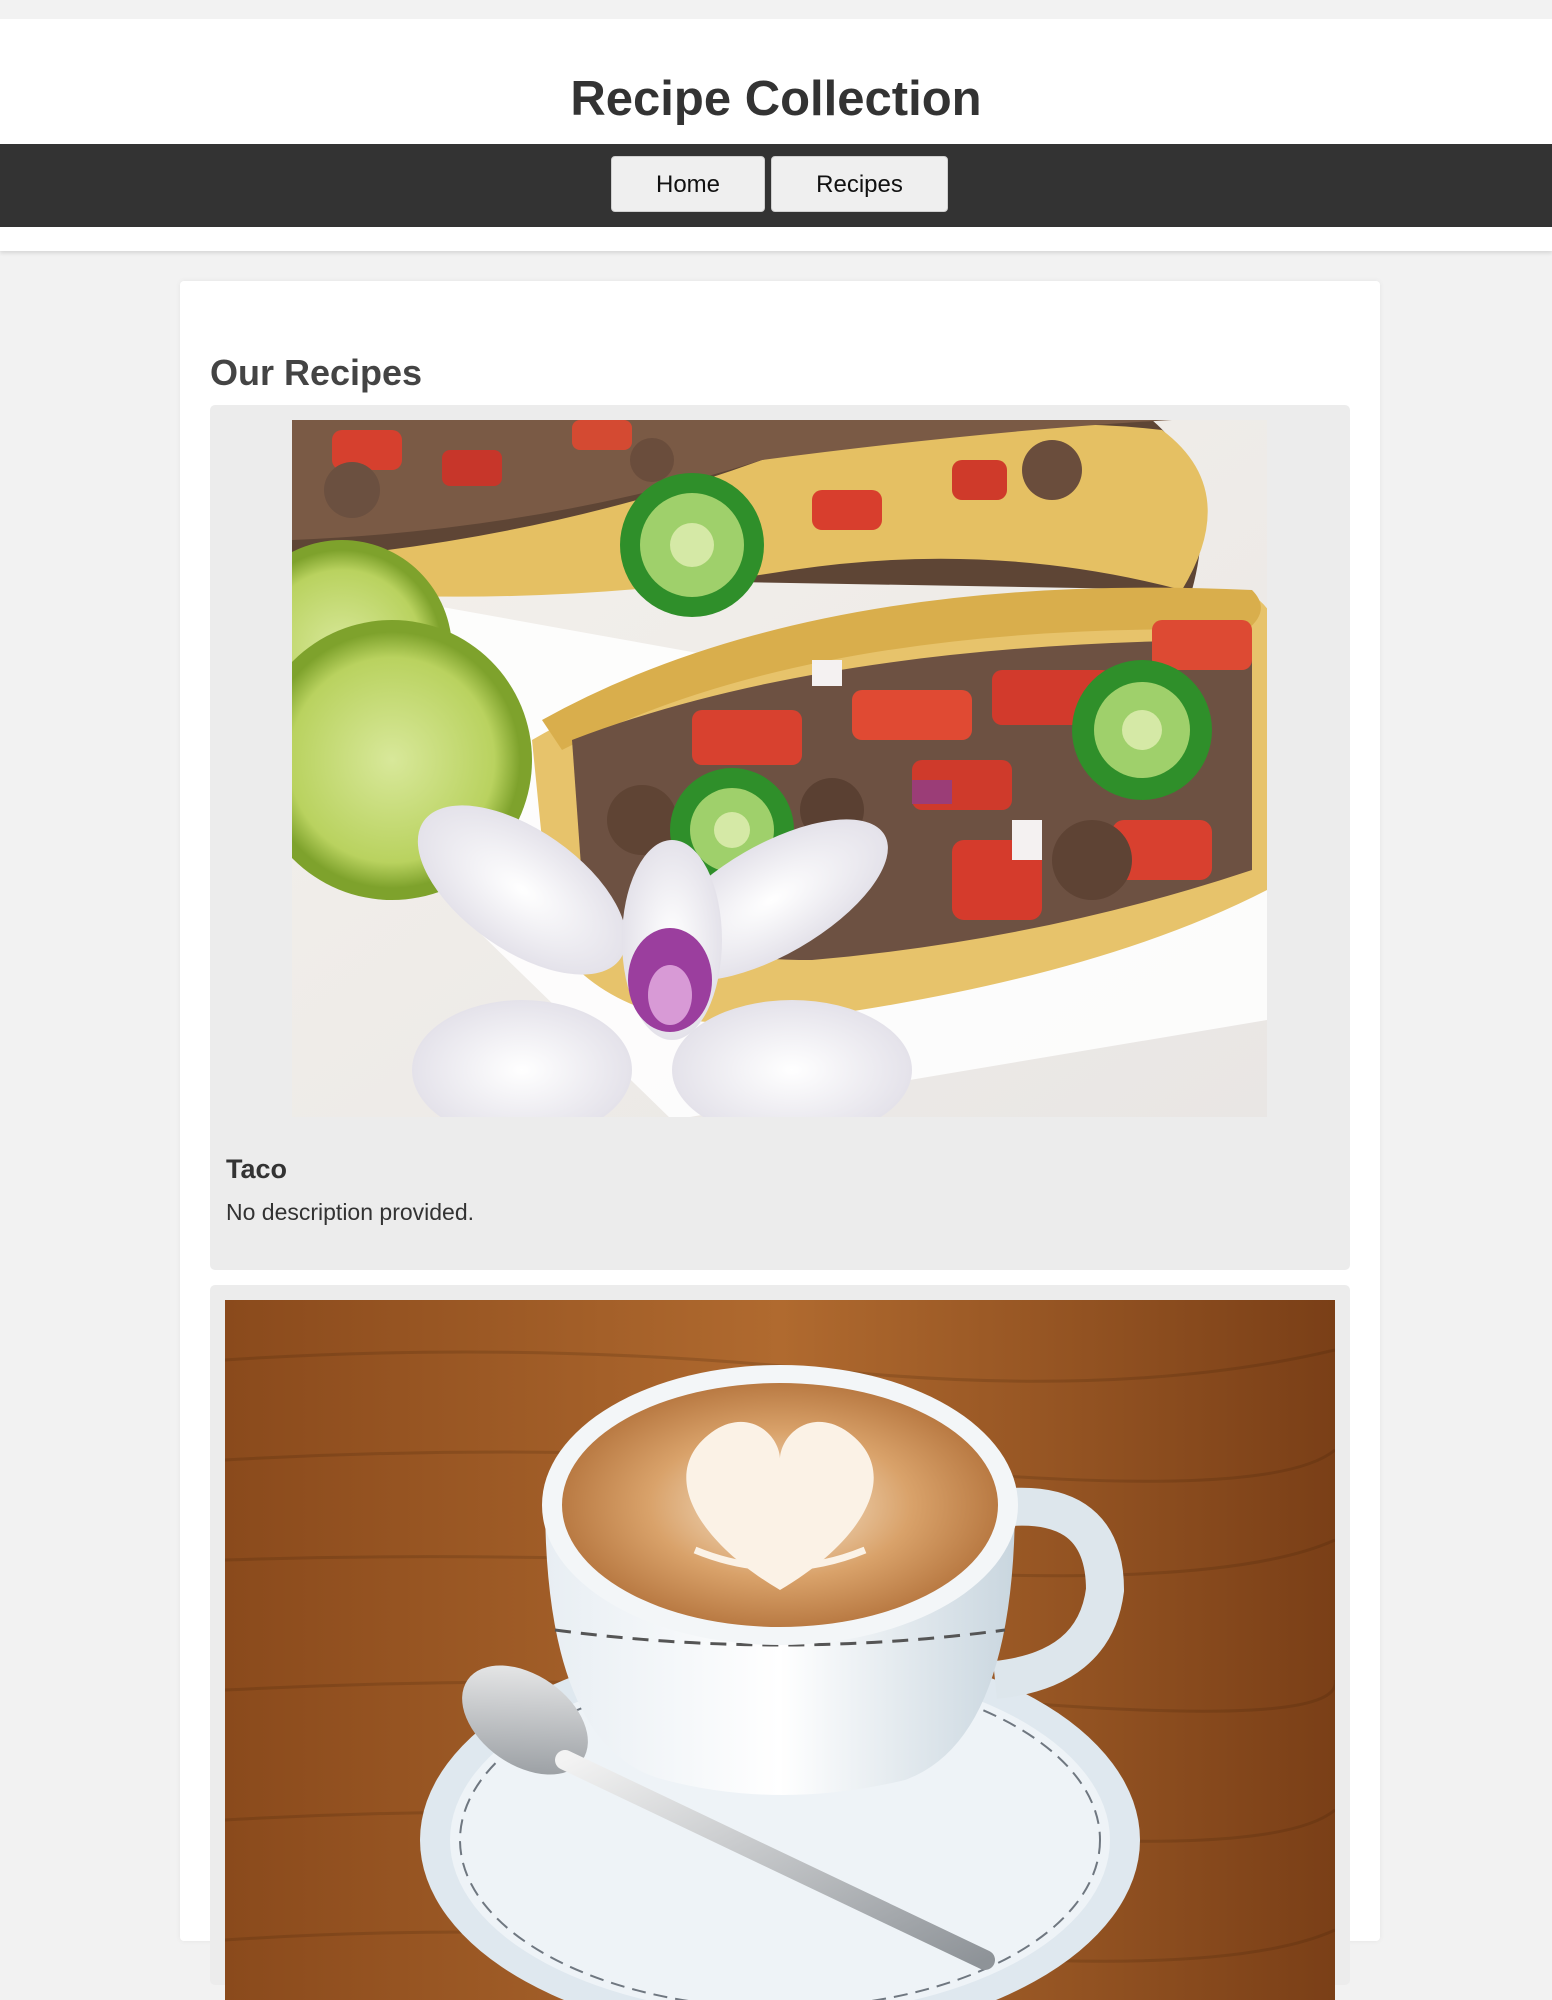 The width and height of the screenshot is (1552, 2000). Describe the element at coordinates (776, 239) in the screenshot. I see `header-divider` at that location.